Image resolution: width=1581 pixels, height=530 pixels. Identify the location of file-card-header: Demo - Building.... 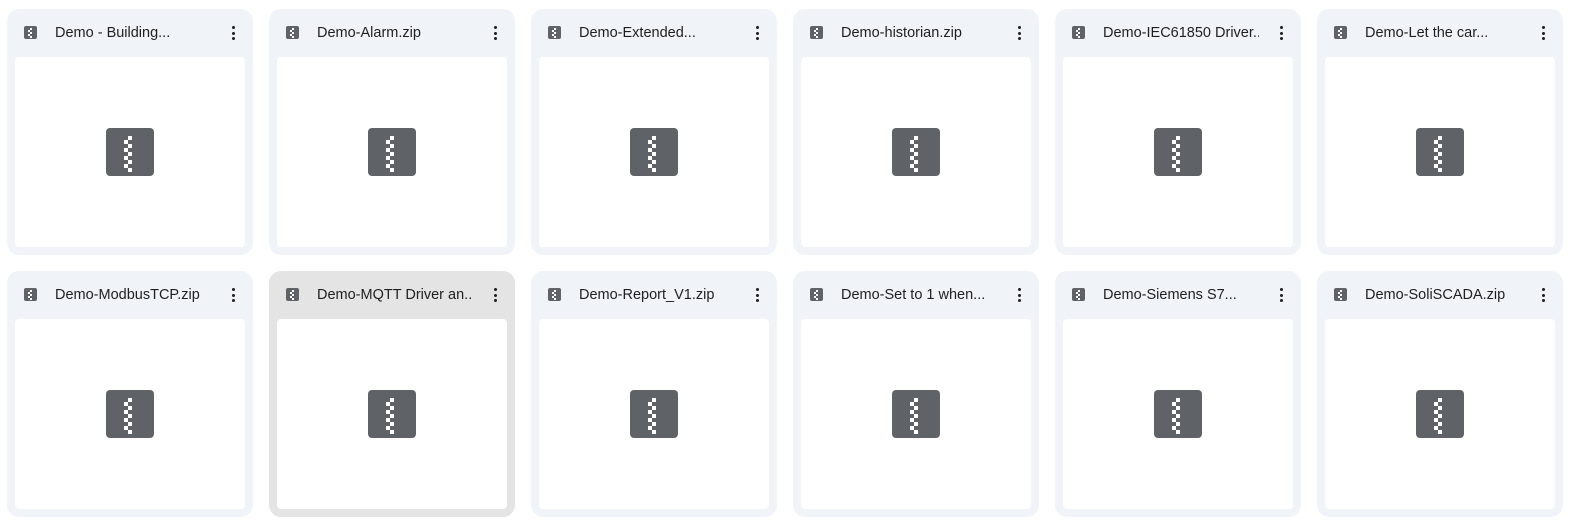
(130, 33).